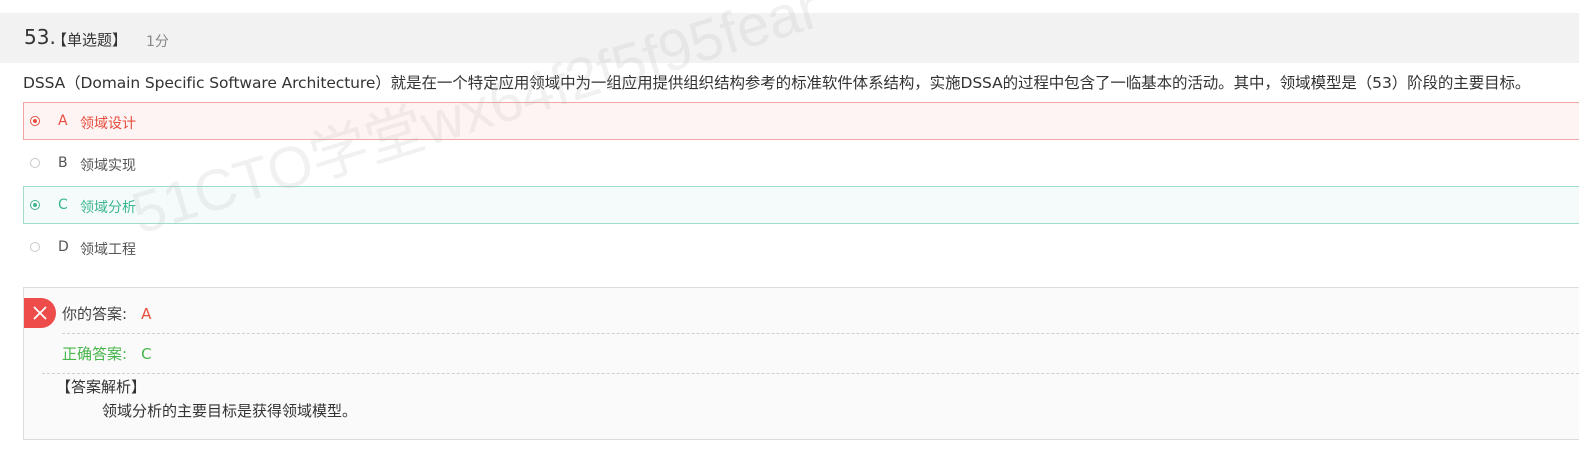 The width and height of the screenshot is (1579, 457). I want to click on option-text: 领域设计, so click(108, 124).